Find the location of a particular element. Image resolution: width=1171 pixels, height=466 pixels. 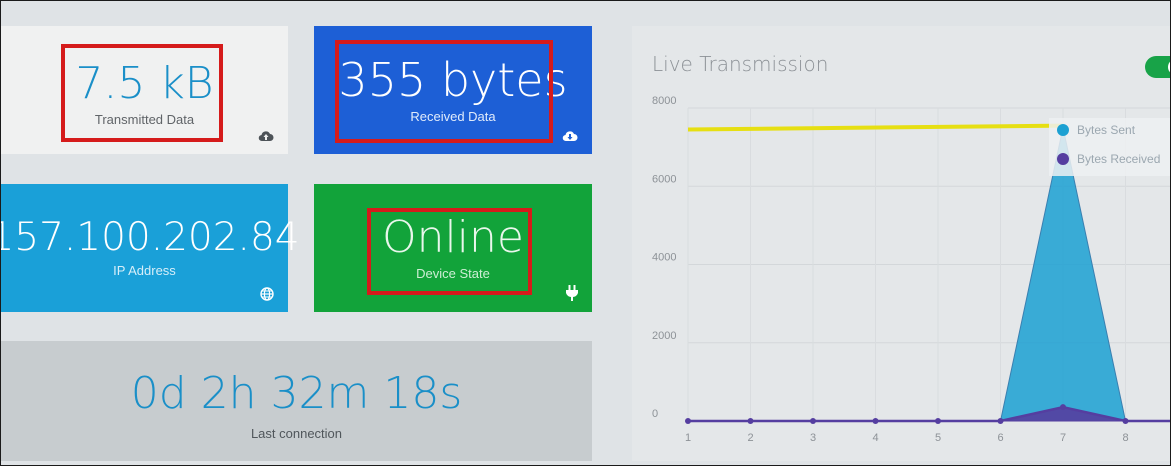

ip-address-value: 157.100.202.84 is located at coordinates (150, 237).